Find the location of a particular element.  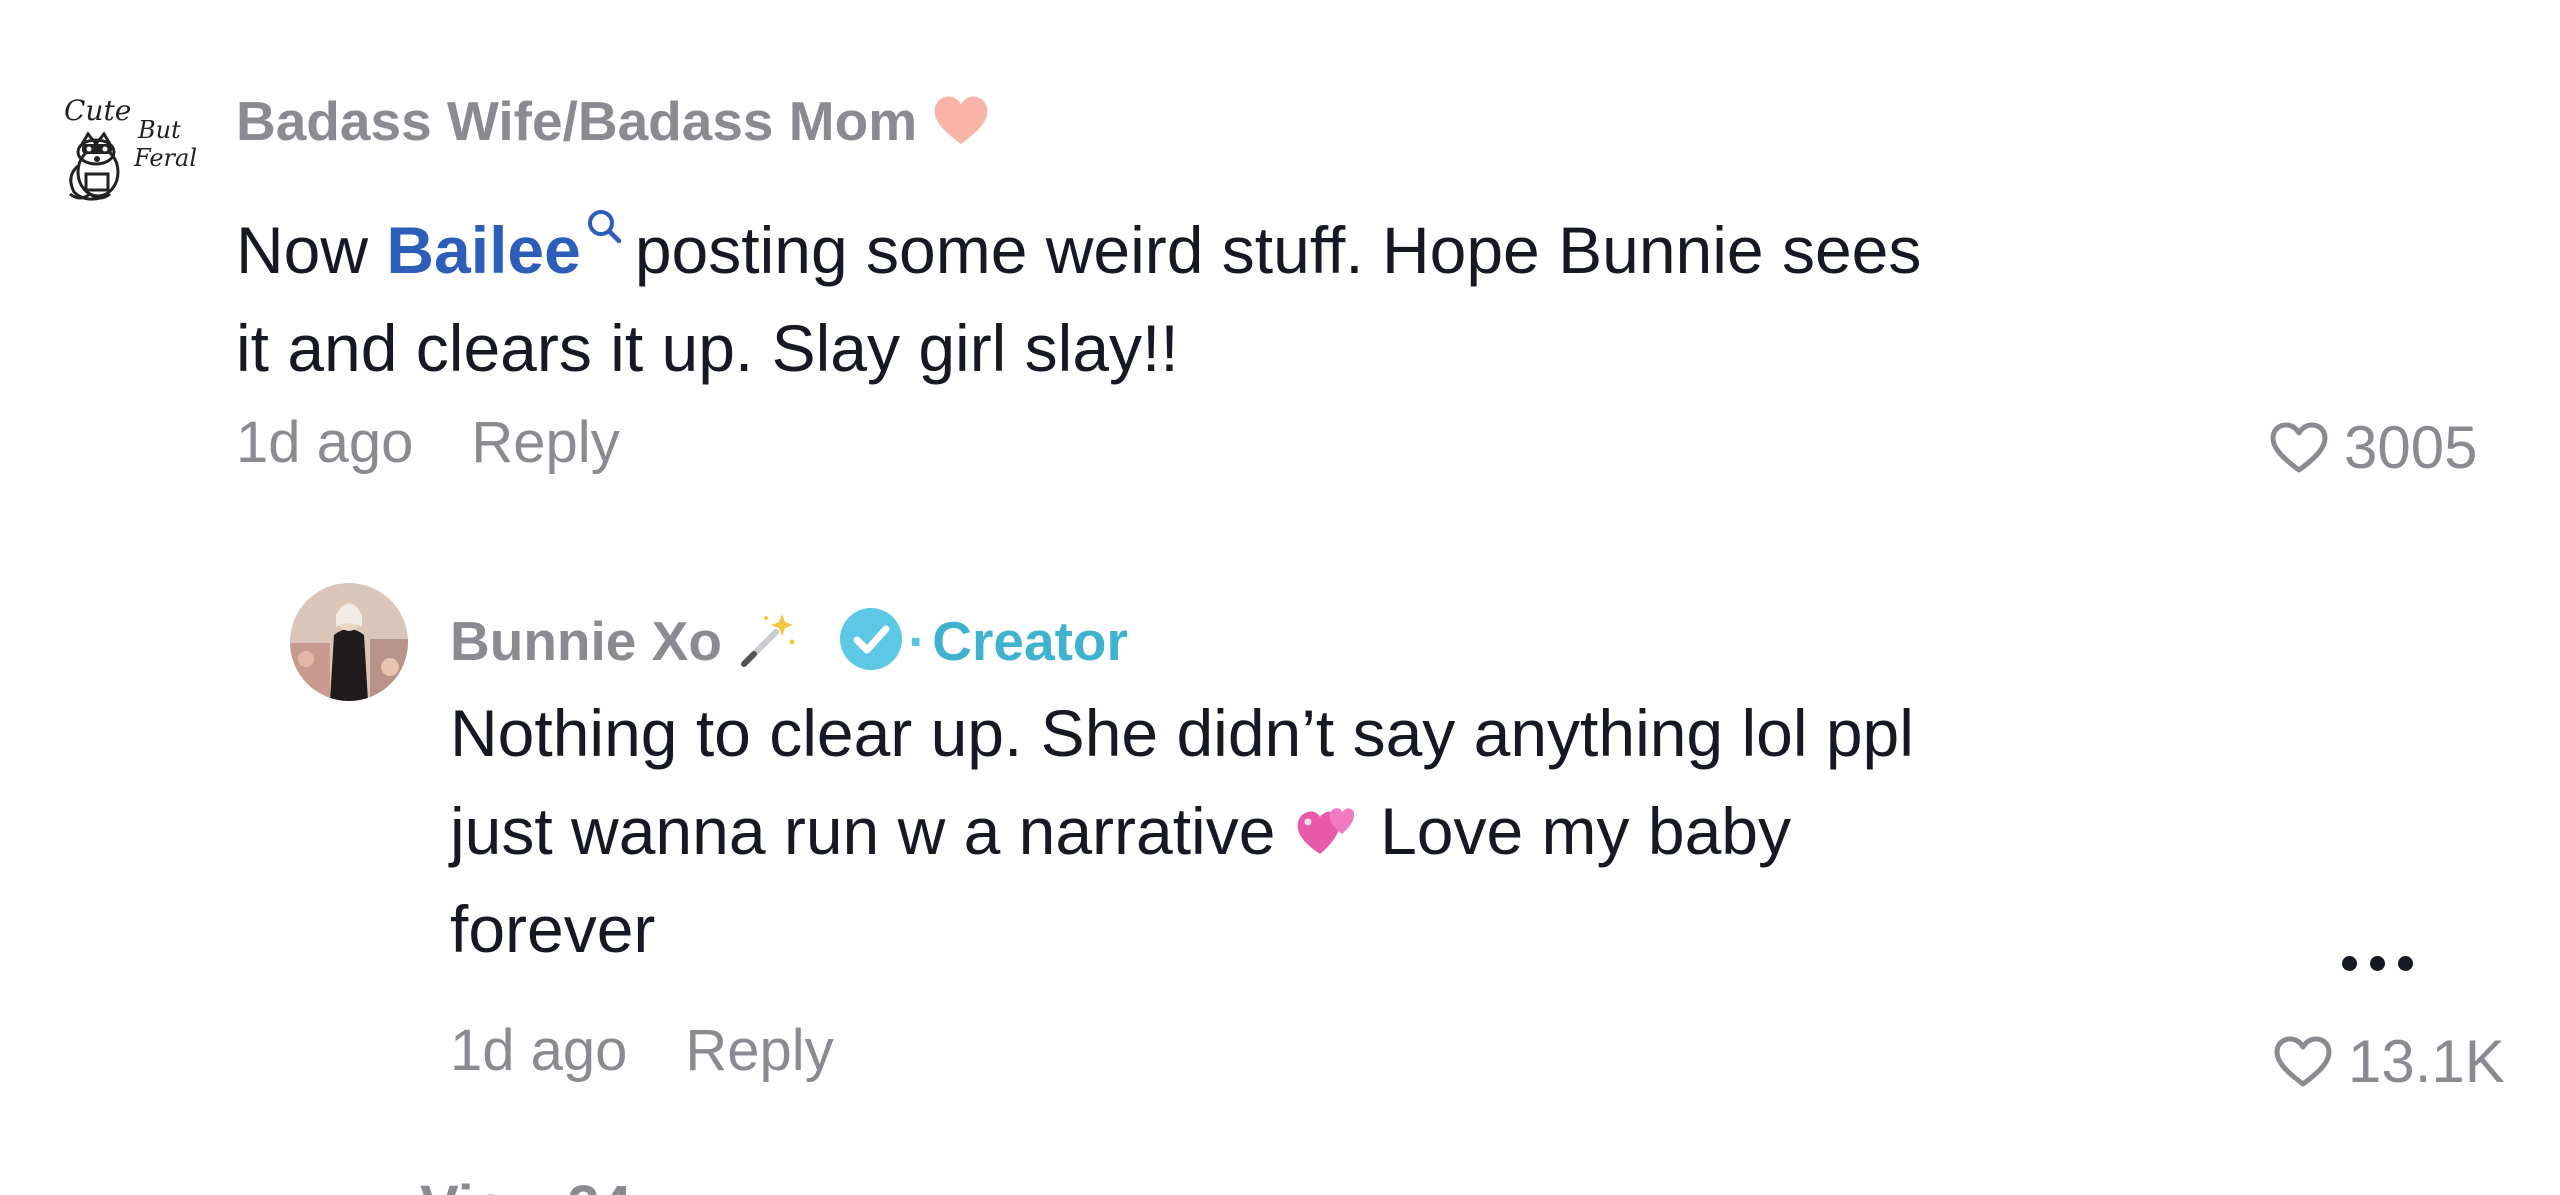

reply-username: Bunnie Xo · Creator is located at coordinates (789, 639).